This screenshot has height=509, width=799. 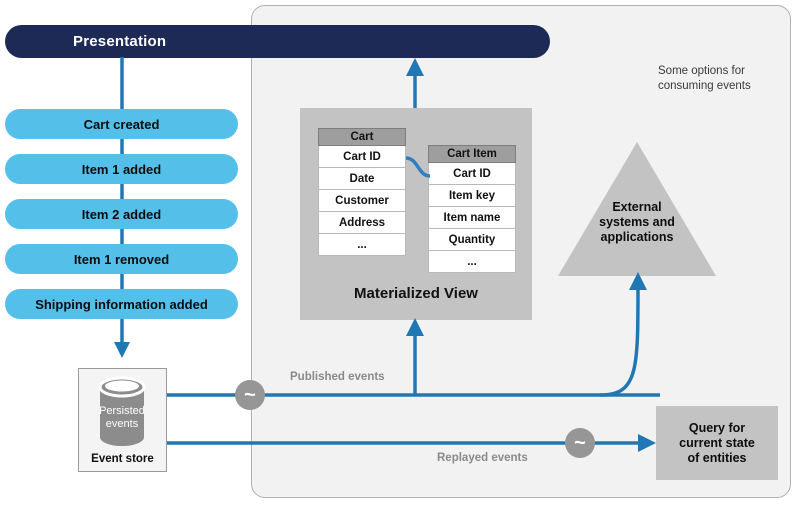 I want to click on event-stream-badge-published: ~, so click(x=250, y=395).